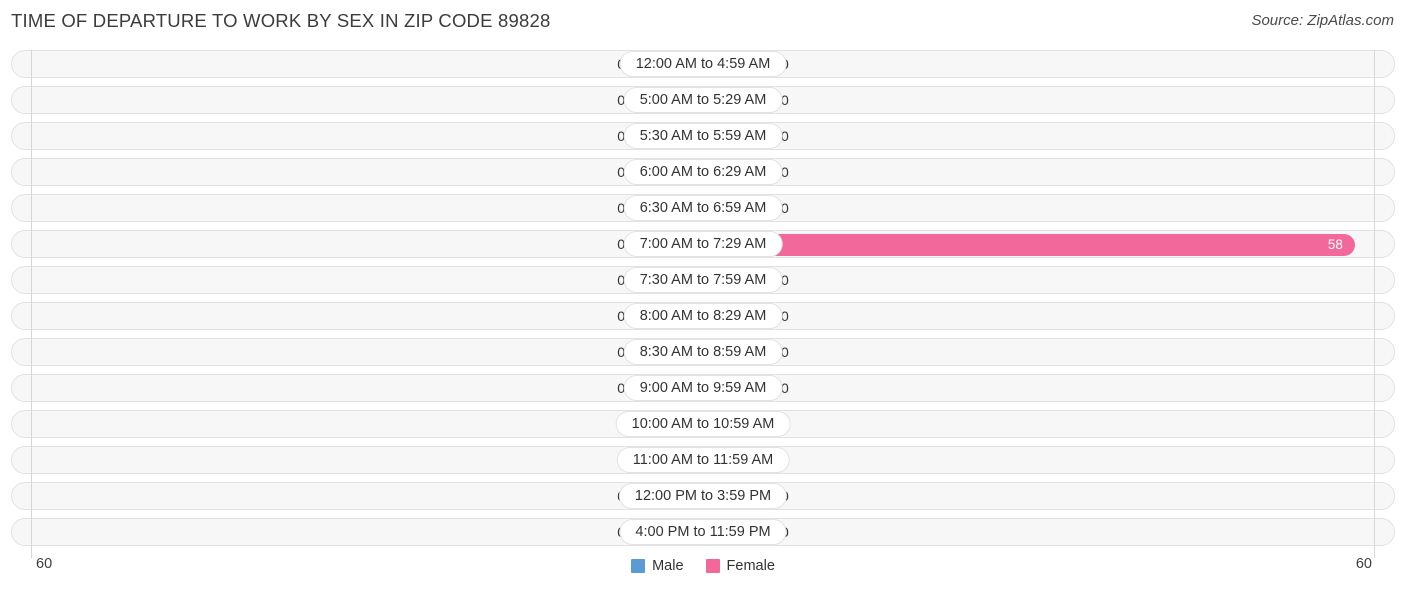  I want to click on category-label-pill: 12:00 PM to 3:59 PM, so click(703, 496).